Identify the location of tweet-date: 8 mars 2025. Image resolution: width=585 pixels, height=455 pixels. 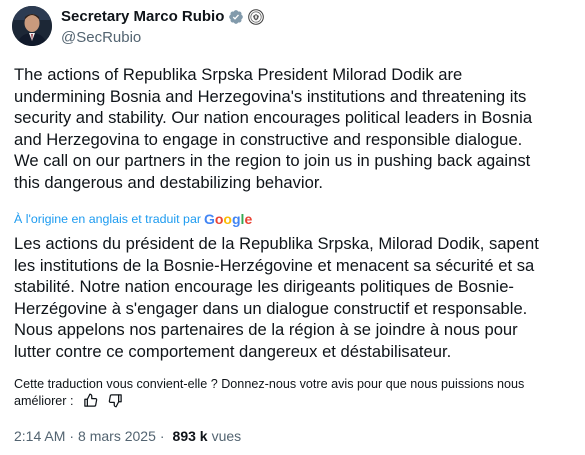
(117, 436).